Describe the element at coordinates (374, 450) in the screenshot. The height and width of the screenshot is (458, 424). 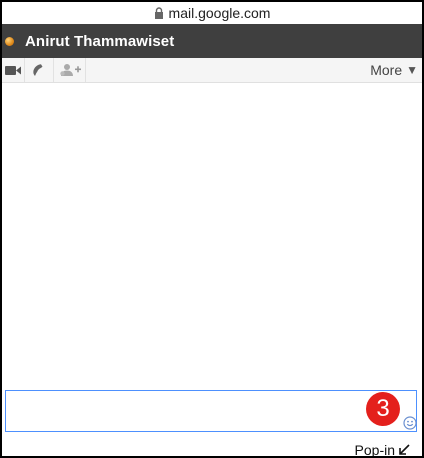
I see `pop-in-label: Pop-in` at that location.